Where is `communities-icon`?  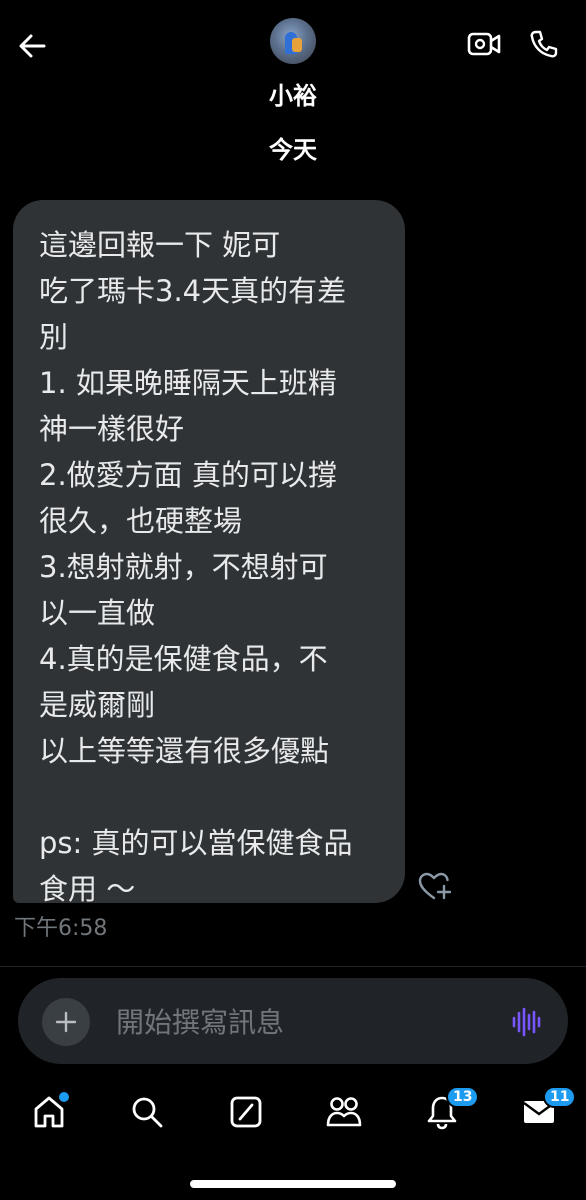 communities-icon is located at coordinates (344, 1112).